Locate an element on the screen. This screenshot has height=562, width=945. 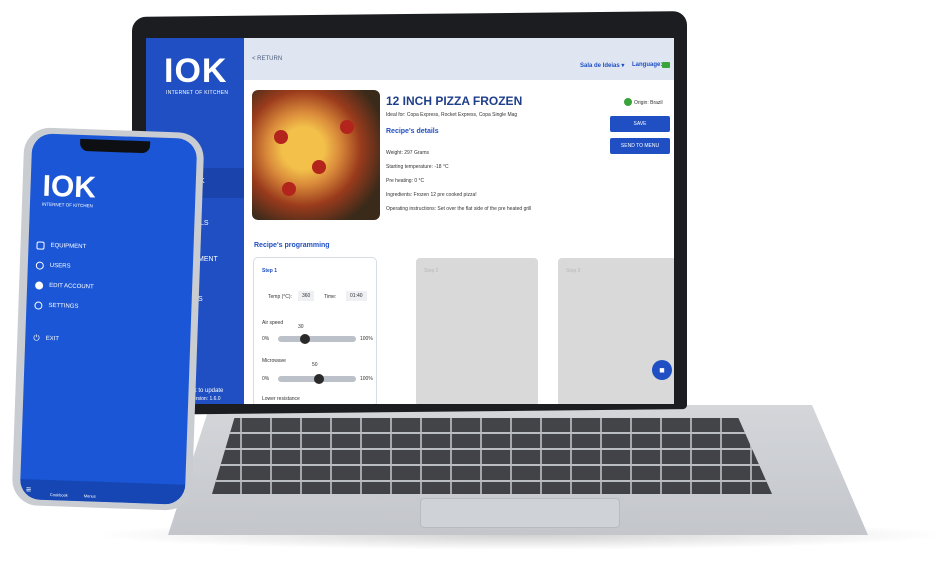
menu-item-settings: SETTINGS is located at coordinates (56, 306).